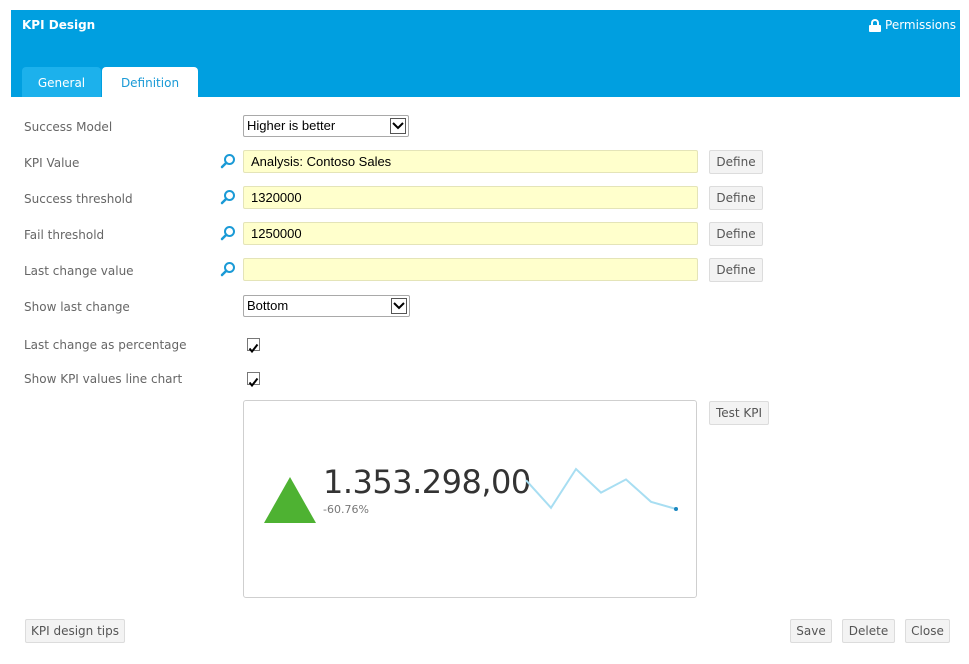 Image resolution: width=969 pixels, height=664 pixels. I want to click on success-threshold-input: 1320000, so click(470, 197).